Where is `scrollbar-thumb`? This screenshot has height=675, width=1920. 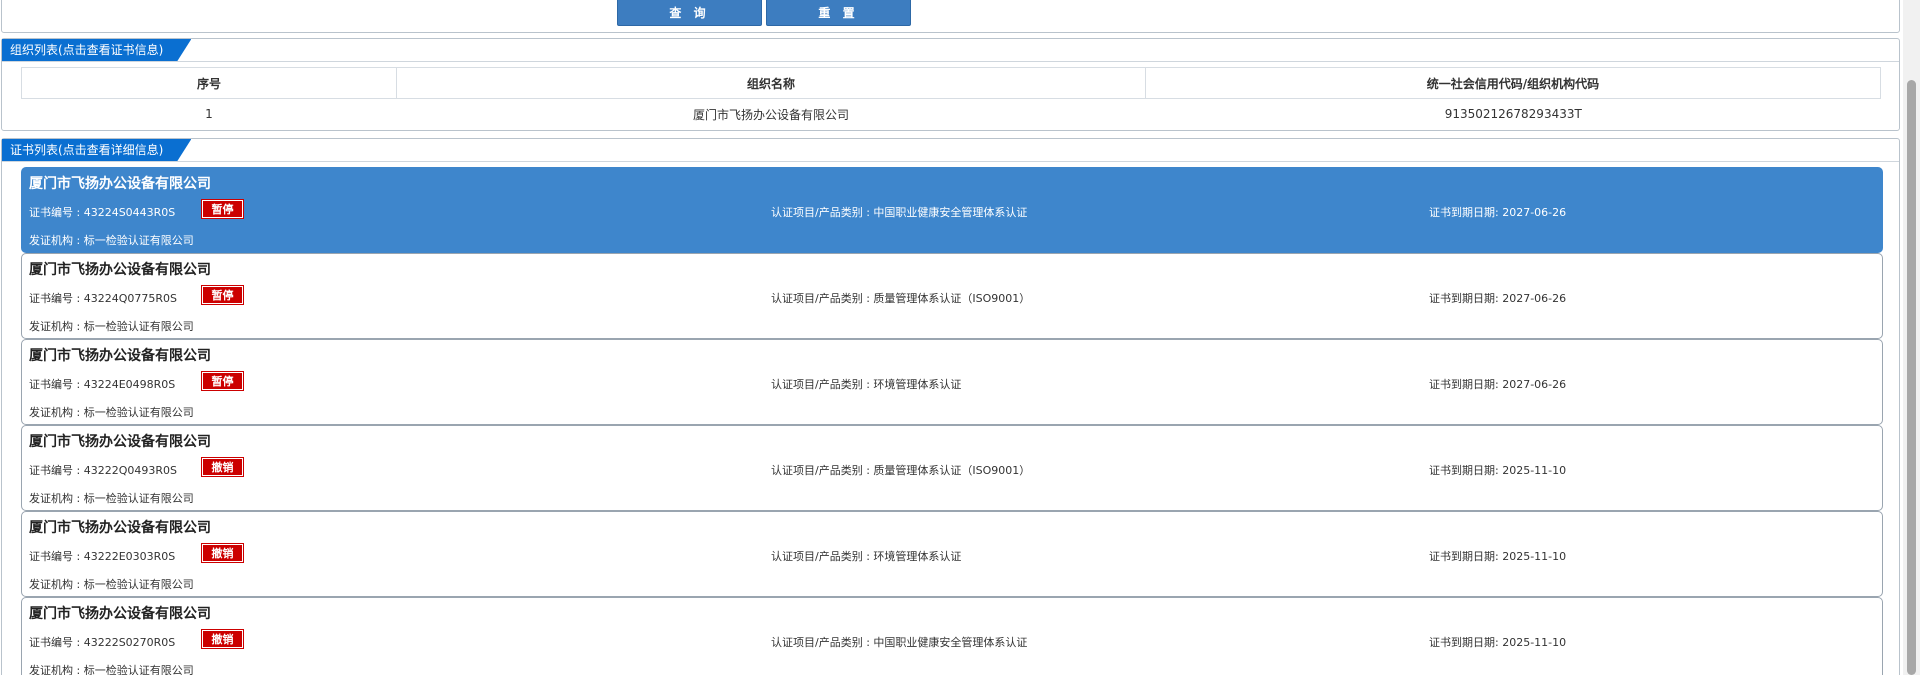 scrollbar-thumb is located at coordinates (1911, 377).